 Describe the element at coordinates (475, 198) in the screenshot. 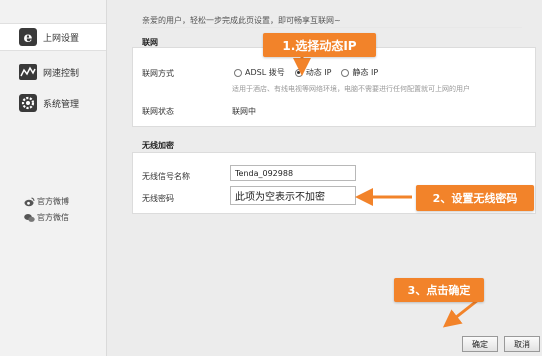

I see `callout-step2: 2、设置无线密码` at that location.